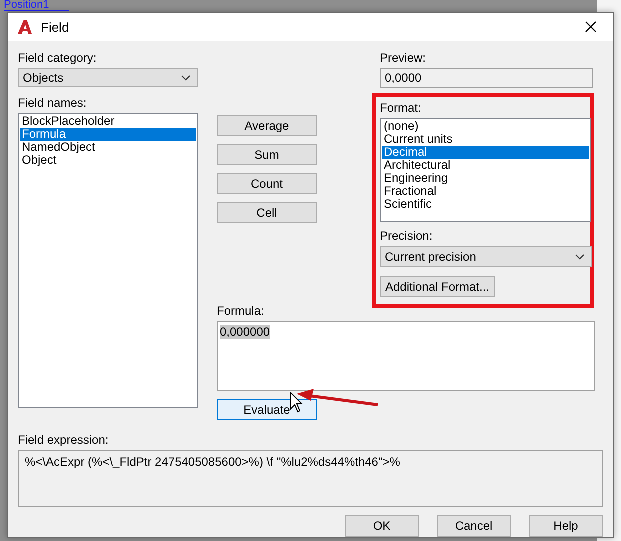 Image resolution: width=621 pixels, height=541 pixels. What do you see at coordinates (485, 139) in the screenshot?
I see `list-item: Current units` at bounding box center [485, 139].